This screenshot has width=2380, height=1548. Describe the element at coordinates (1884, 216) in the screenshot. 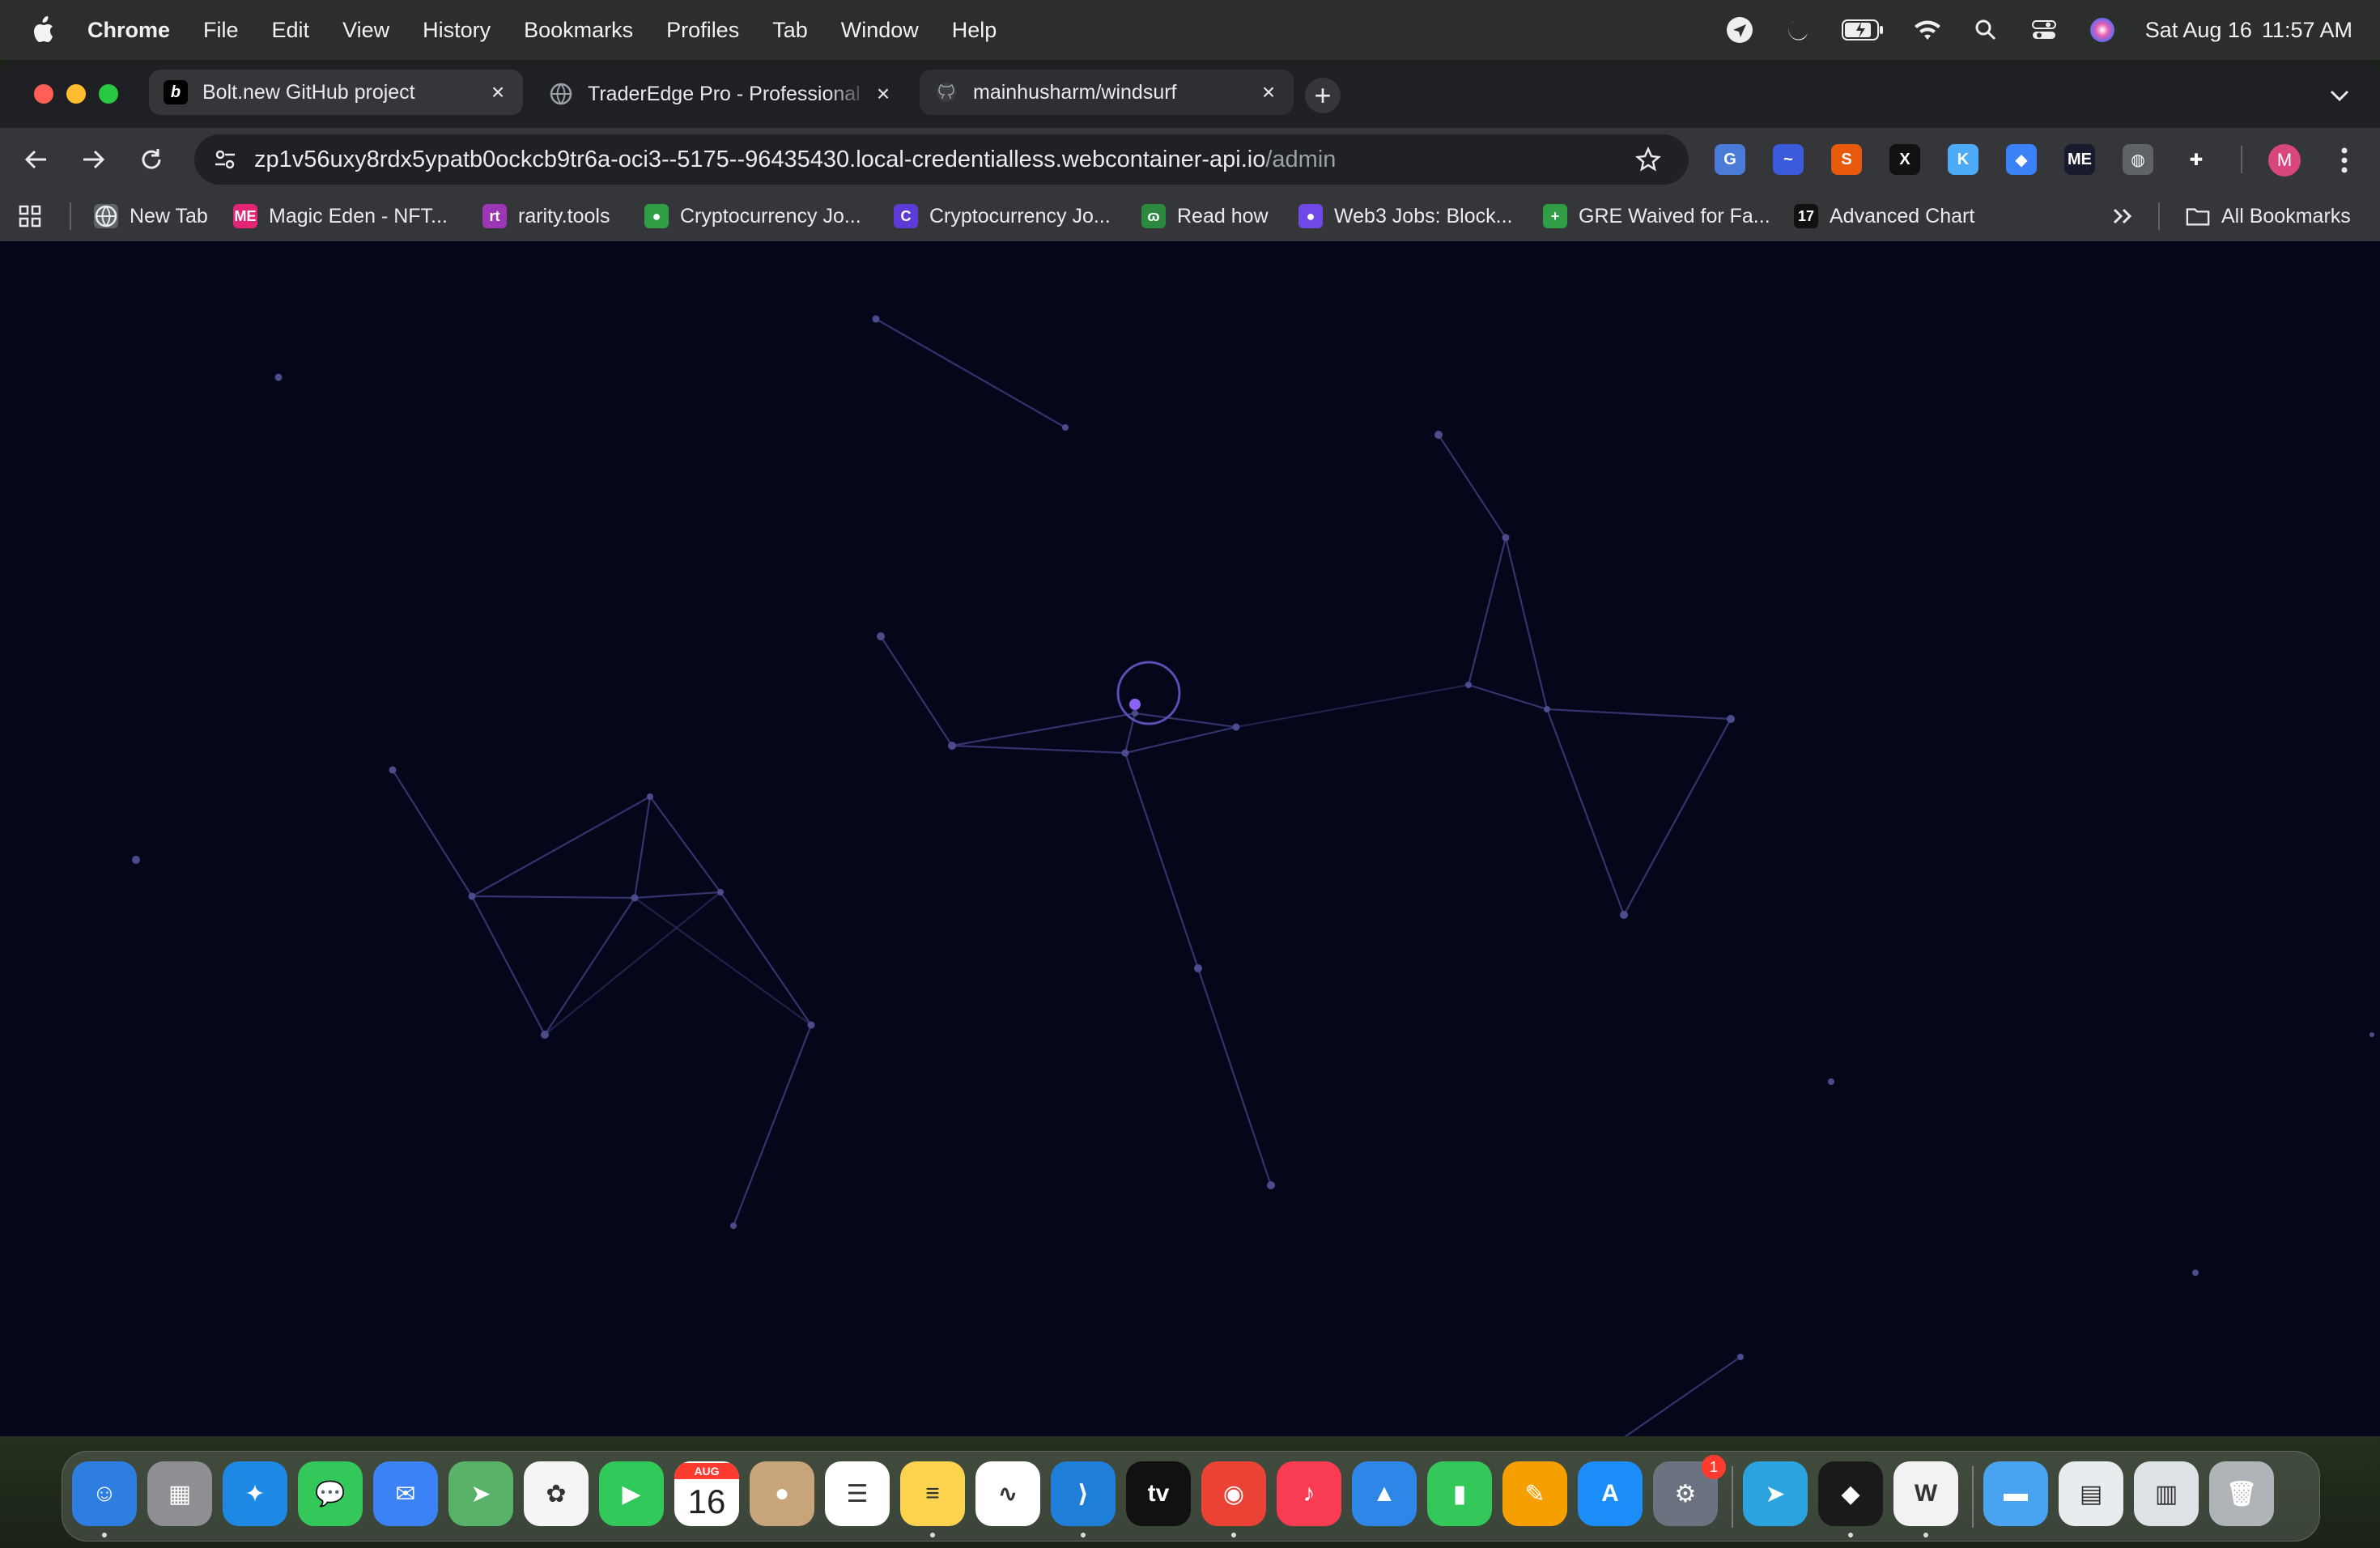

I see `bookmark-item: 17 Advanced Chart` at that location.